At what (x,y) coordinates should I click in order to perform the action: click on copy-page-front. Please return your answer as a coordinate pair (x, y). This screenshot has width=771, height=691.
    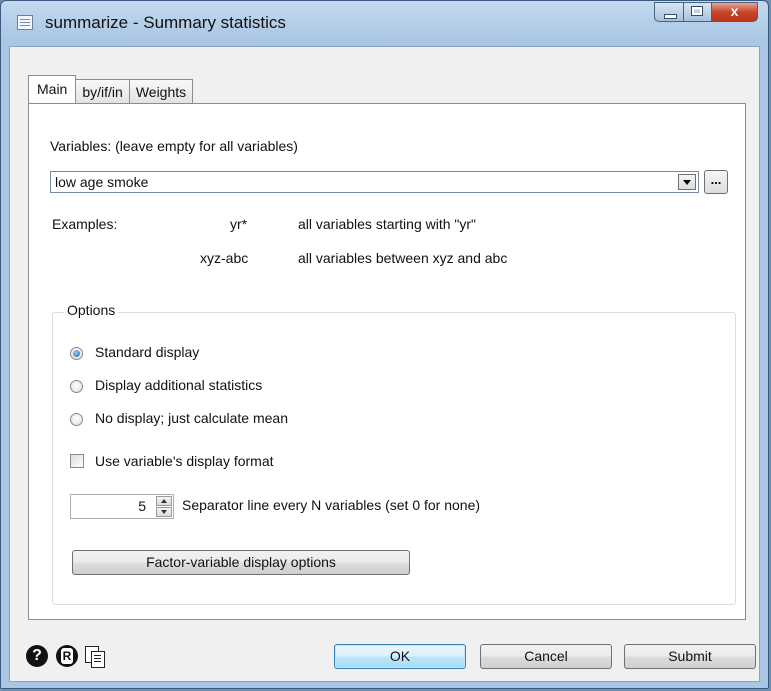
    Looking at the image, I should click on (98, 659).